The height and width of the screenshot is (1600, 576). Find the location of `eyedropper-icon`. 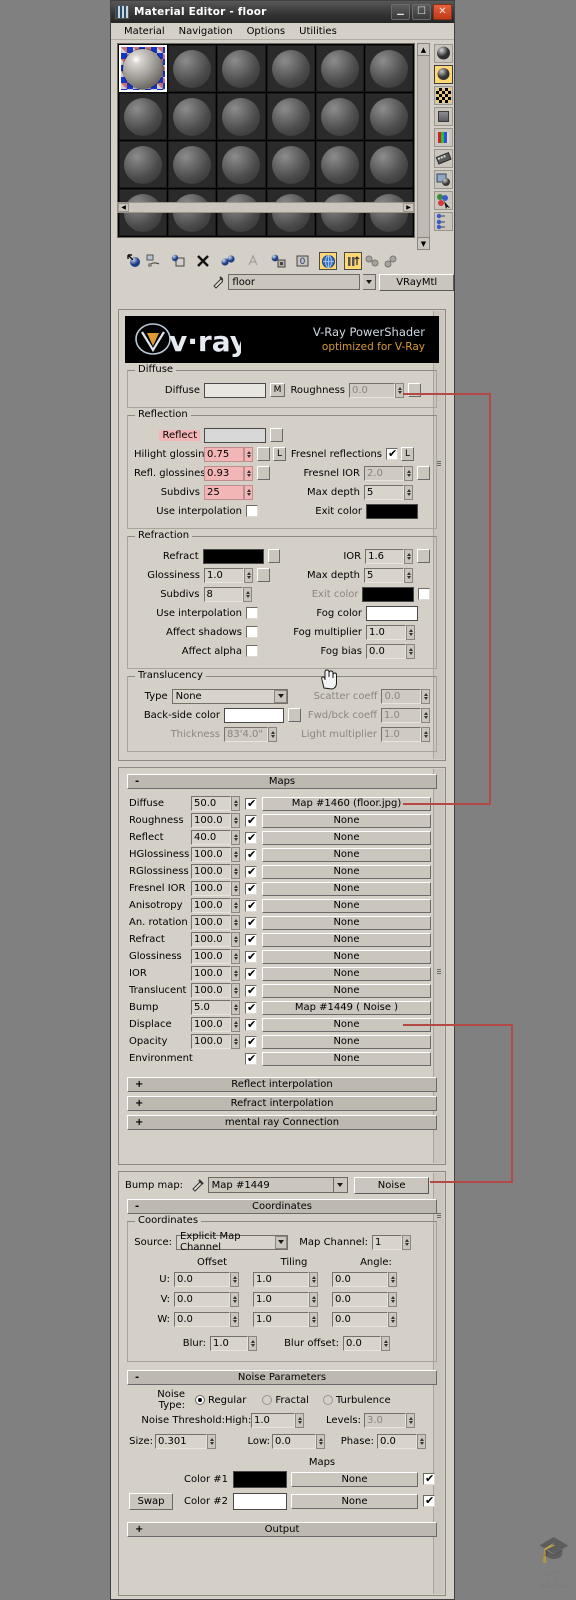

eyedropper-icon is located at coordinates (197, 1185).